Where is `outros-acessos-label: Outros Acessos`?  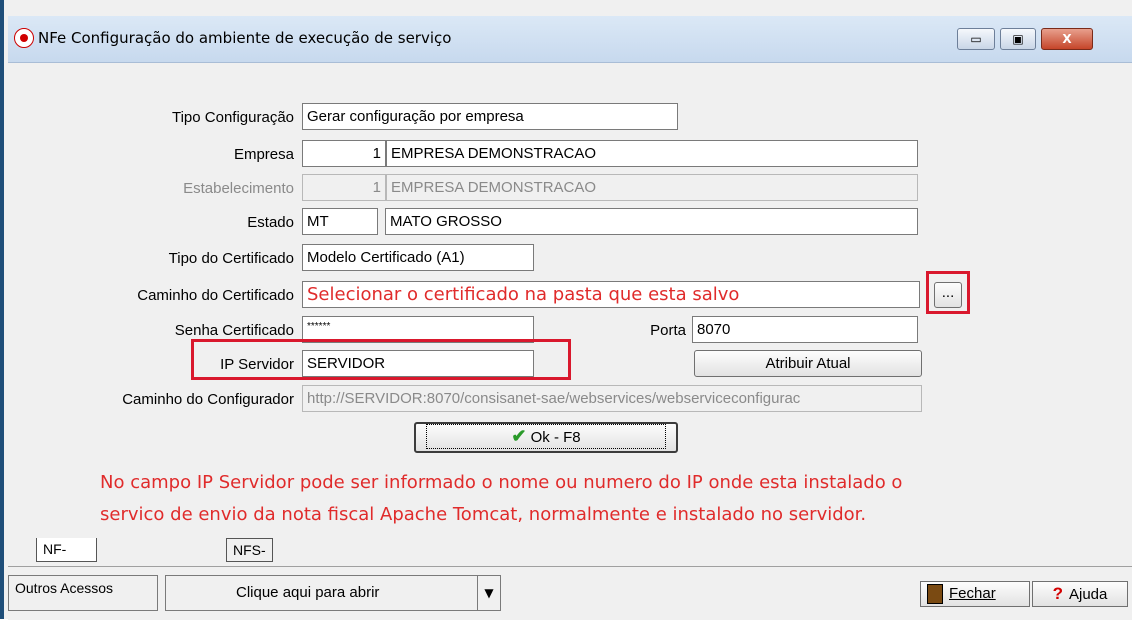 outros-acessos-label: Outros Acessos is located at coordinates (83, 593).